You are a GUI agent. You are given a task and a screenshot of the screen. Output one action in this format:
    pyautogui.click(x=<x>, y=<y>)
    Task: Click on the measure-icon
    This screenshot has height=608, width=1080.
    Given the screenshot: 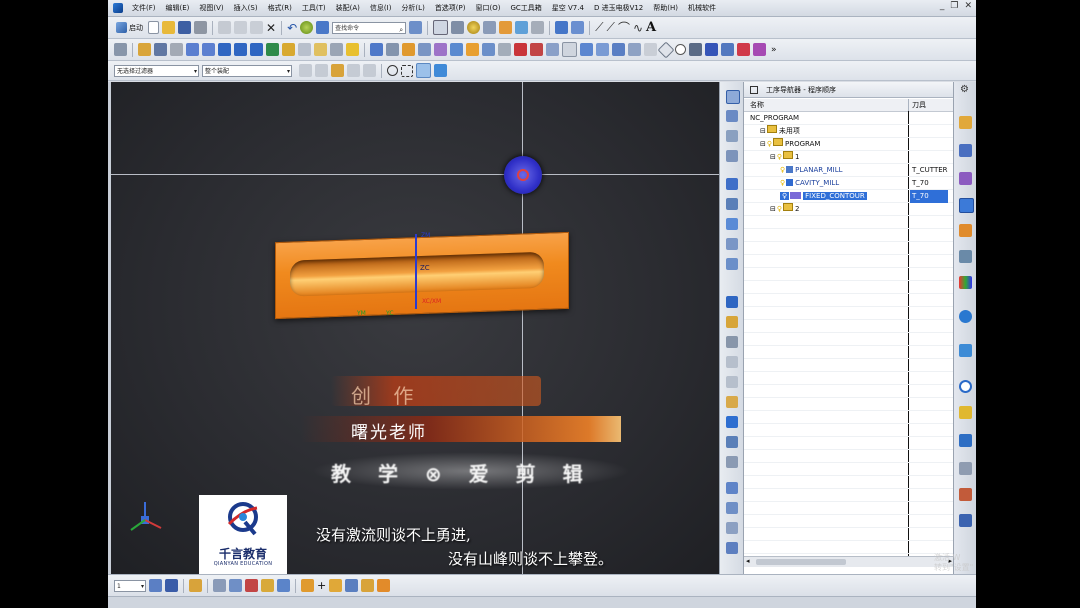 What is the action you would take?
    pyautogui.click(x=219, y=585)
    